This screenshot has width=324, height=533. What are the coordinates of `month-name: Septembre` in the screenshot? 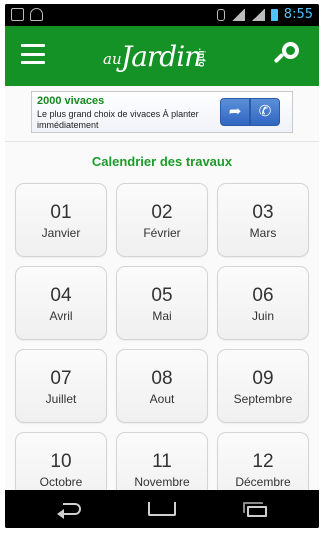 It's located at (263, 399).